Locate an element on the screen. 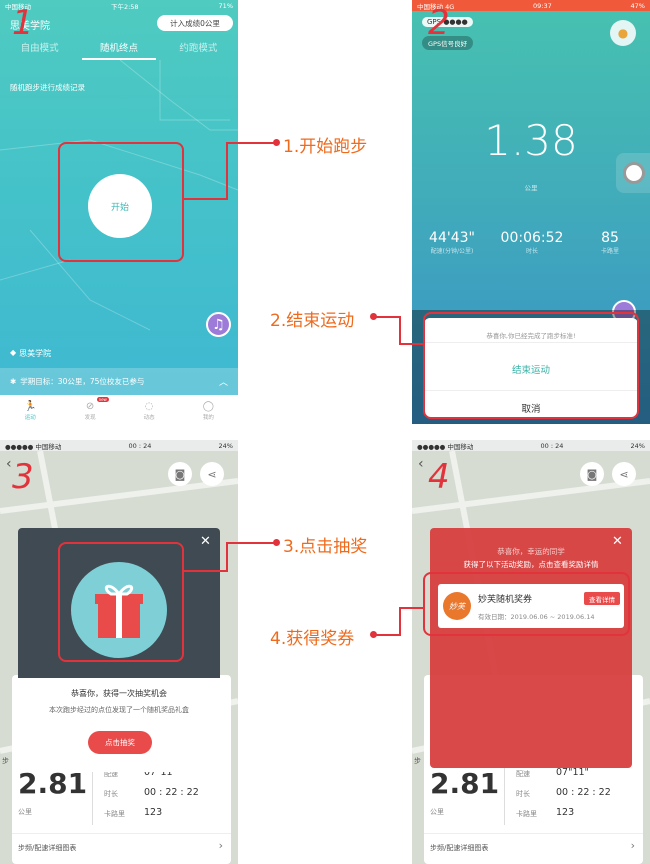  chevron-up-icon: ︿ is located at coordinates (223, 381).